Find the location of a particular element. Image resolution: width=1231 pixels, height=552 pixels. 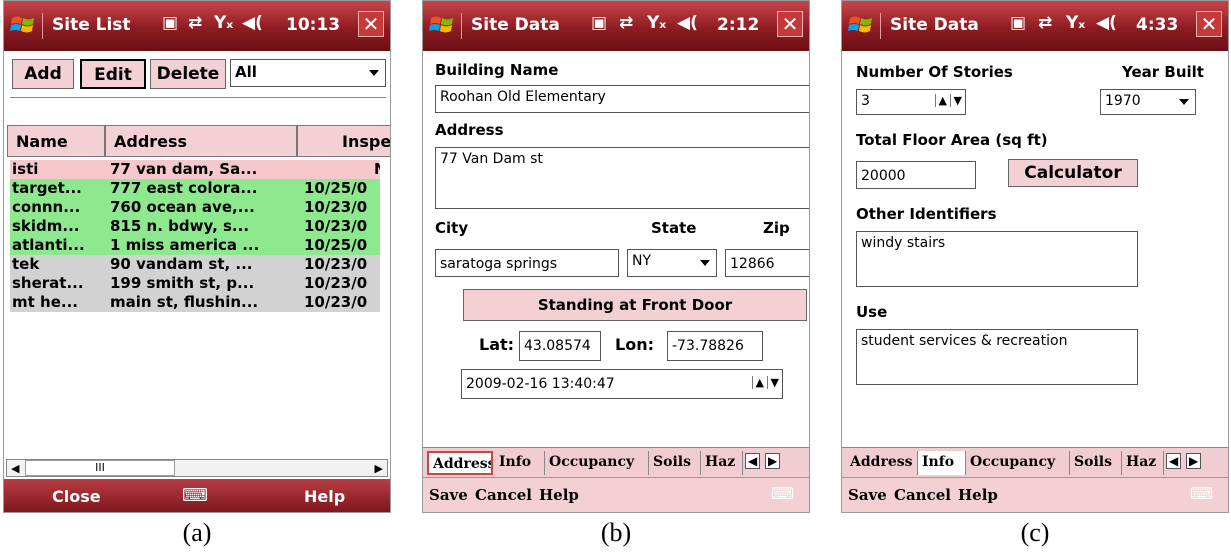

scrollbar-thumb: III is located at coordinates (100, 468).